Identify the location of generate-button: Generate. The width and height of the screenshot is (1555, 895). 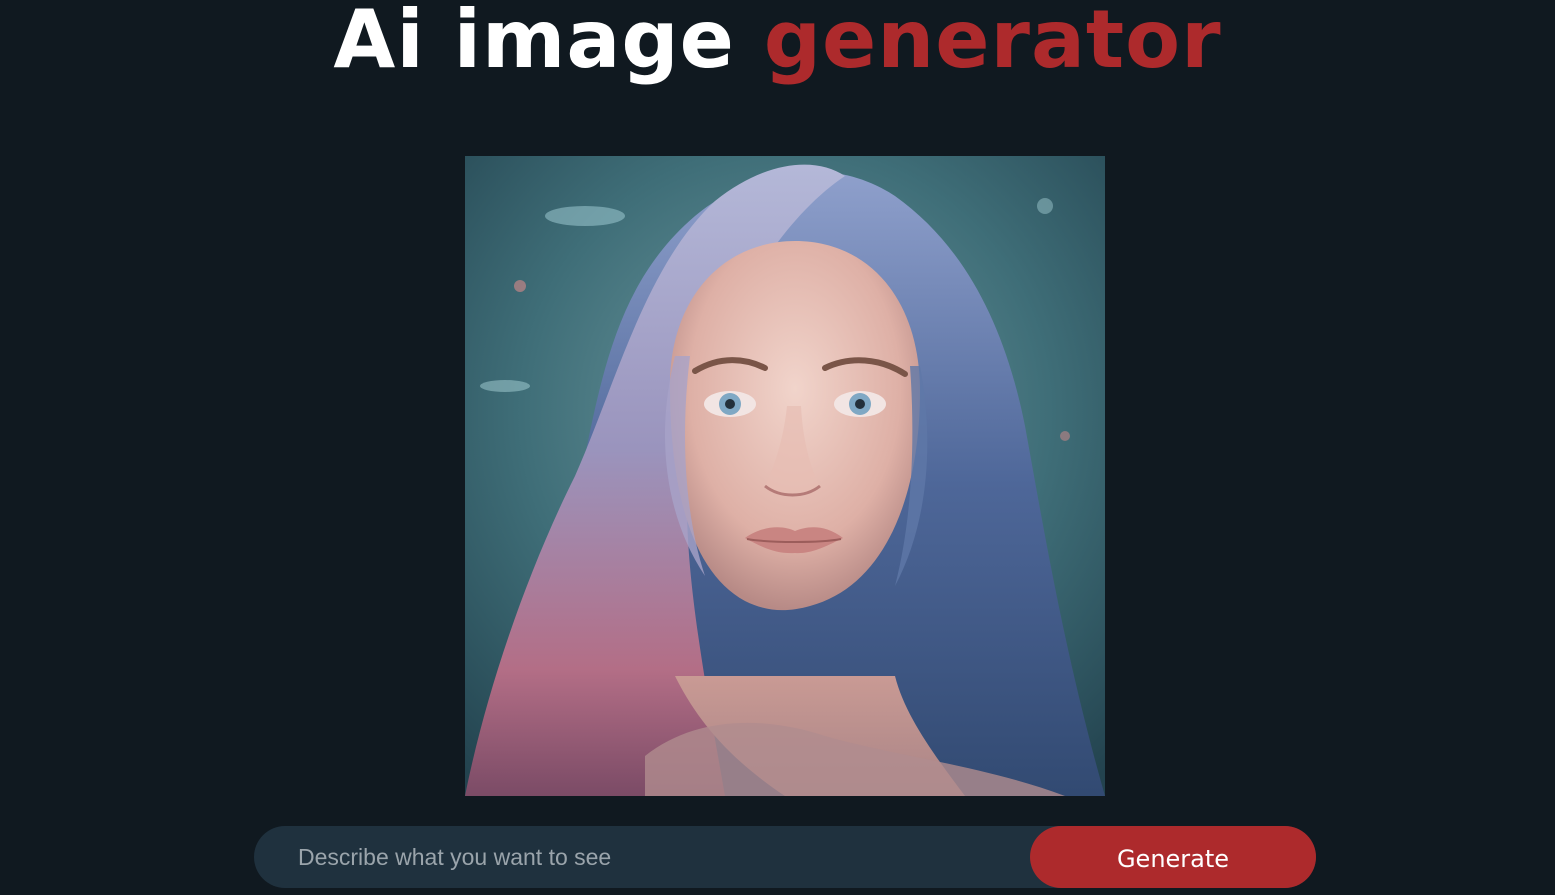
(1173, 857).